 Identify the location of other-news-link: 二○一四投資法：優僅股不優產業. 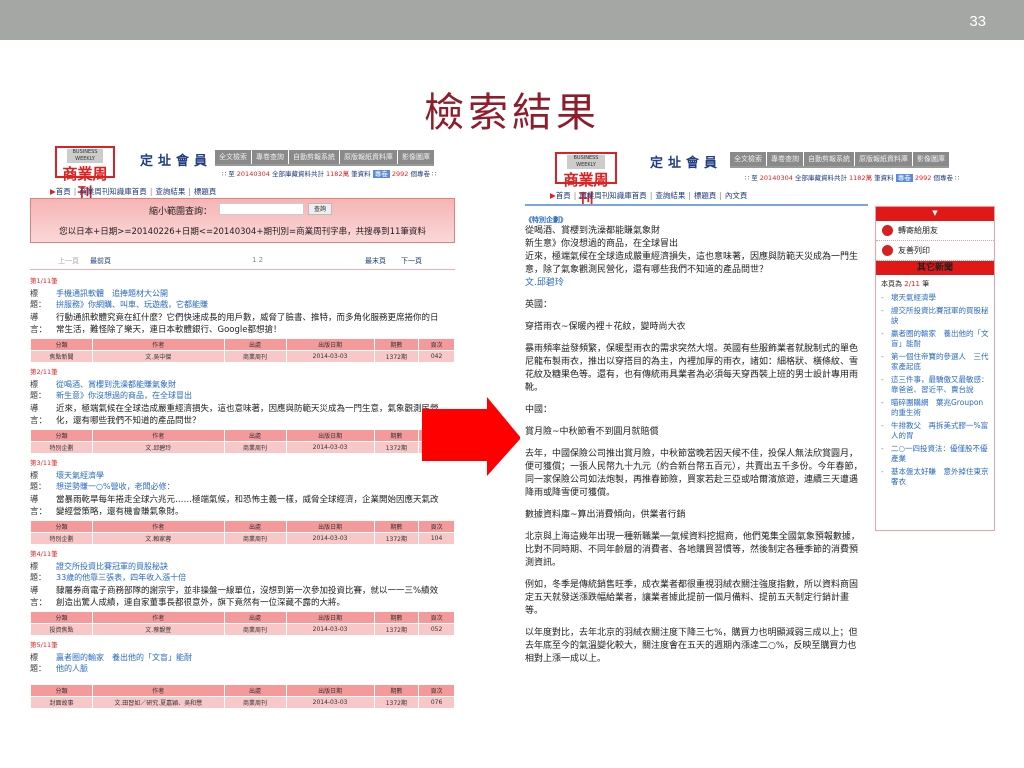
(935, 454).